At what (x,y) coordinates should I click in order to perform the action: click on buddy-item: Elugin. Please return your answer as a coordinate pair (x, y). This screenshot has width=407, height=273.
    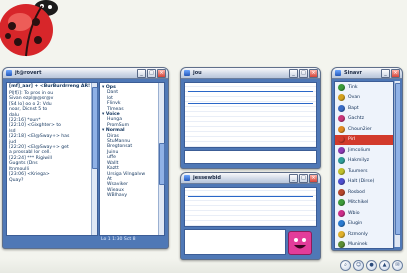
    Looking at the image, I should click on (364, 224).